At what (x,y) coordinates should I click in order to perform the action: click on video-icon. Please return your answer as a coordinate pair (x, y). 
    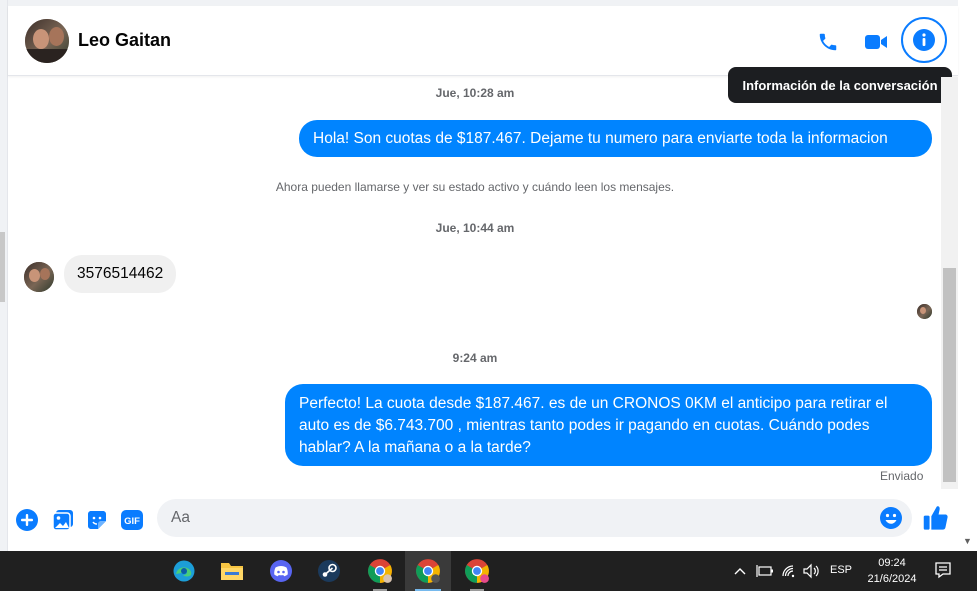
    Looking at the image, I should click on (876, 42).